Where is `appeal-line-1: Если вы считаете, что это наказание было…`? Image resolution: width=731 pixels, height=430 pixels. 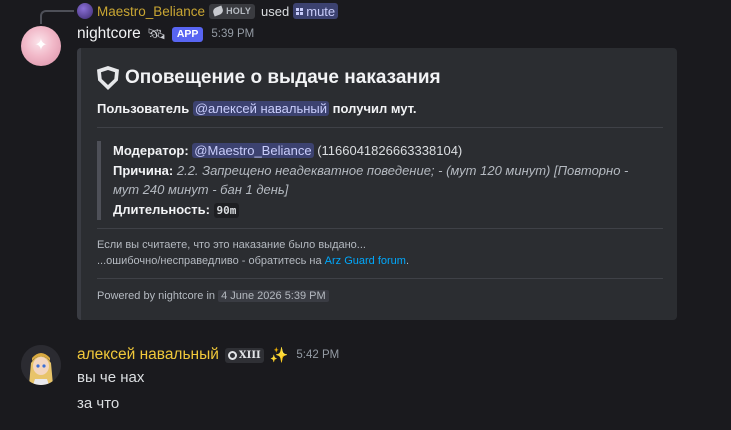 appeal-line-1: Если вы считаете, что это наказание было… is located at coordinates (231, 245).